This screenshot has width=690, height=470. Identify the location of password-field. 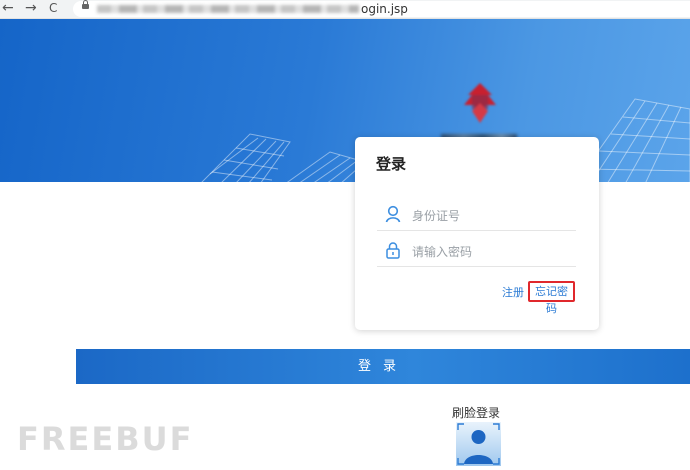
(476, 251).